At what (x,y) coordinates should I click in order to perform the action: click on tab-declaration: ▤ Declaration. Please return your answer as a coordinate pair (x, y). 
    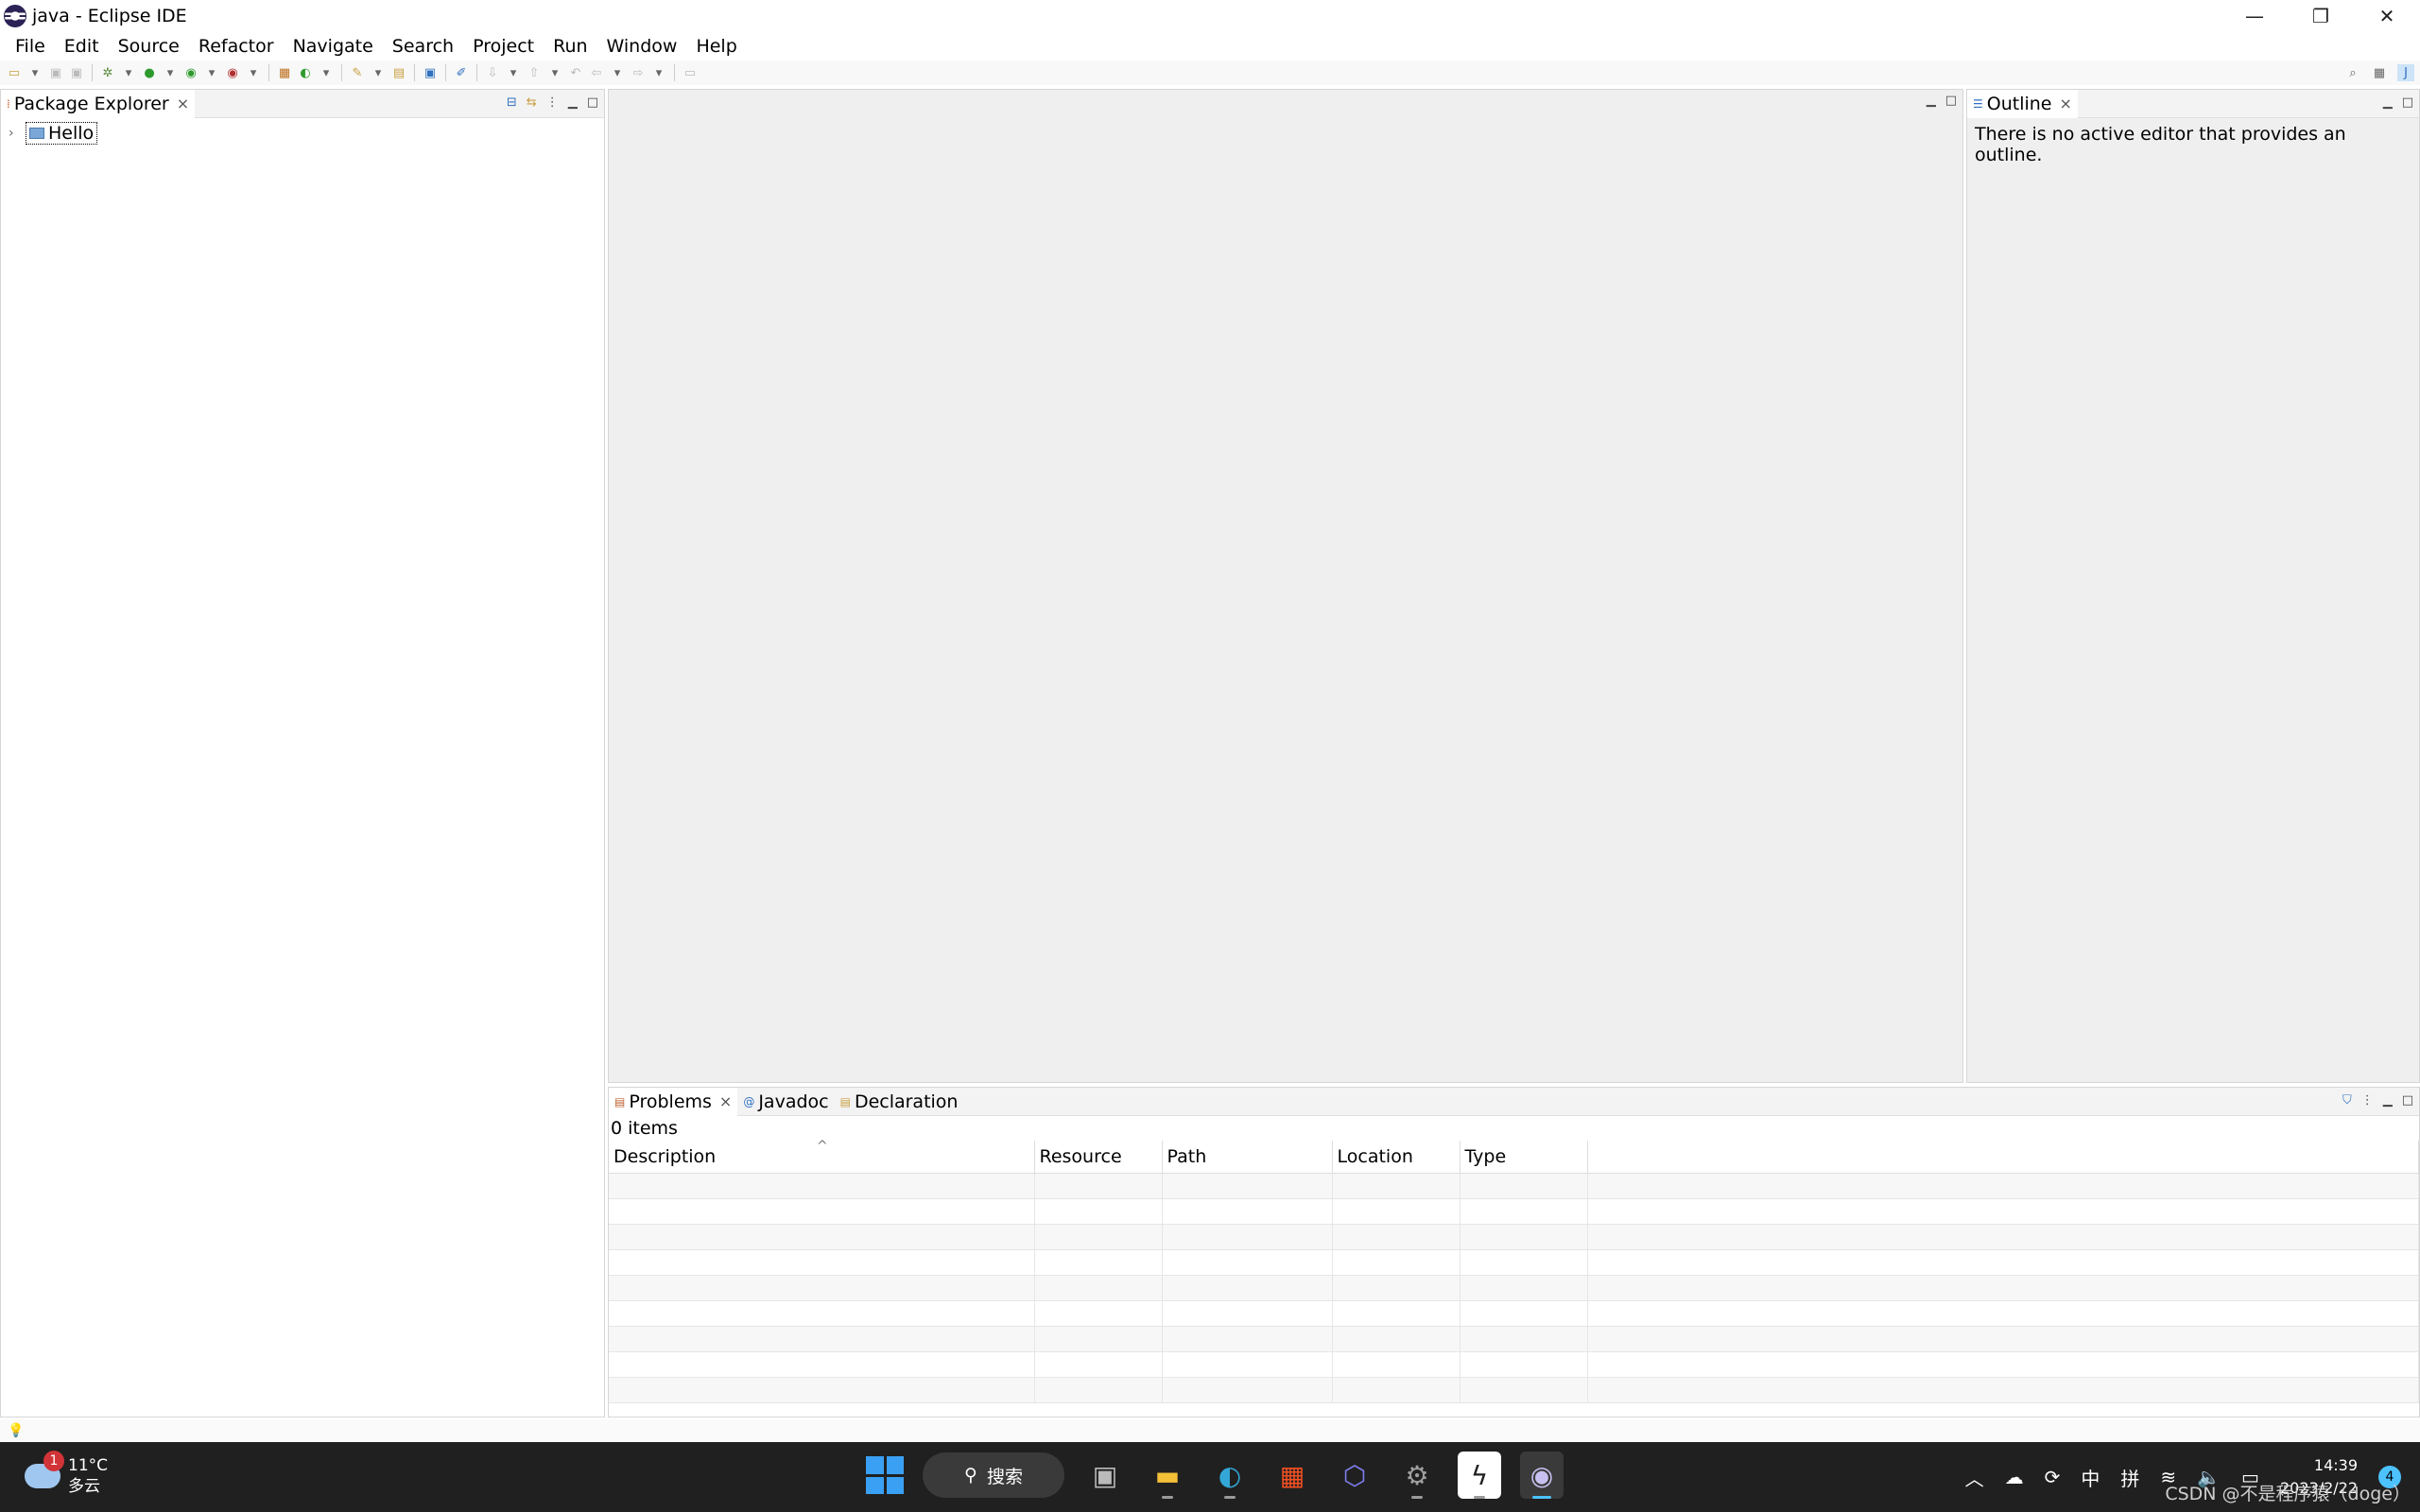
    Looking at the image, I should click on (899, 1102).